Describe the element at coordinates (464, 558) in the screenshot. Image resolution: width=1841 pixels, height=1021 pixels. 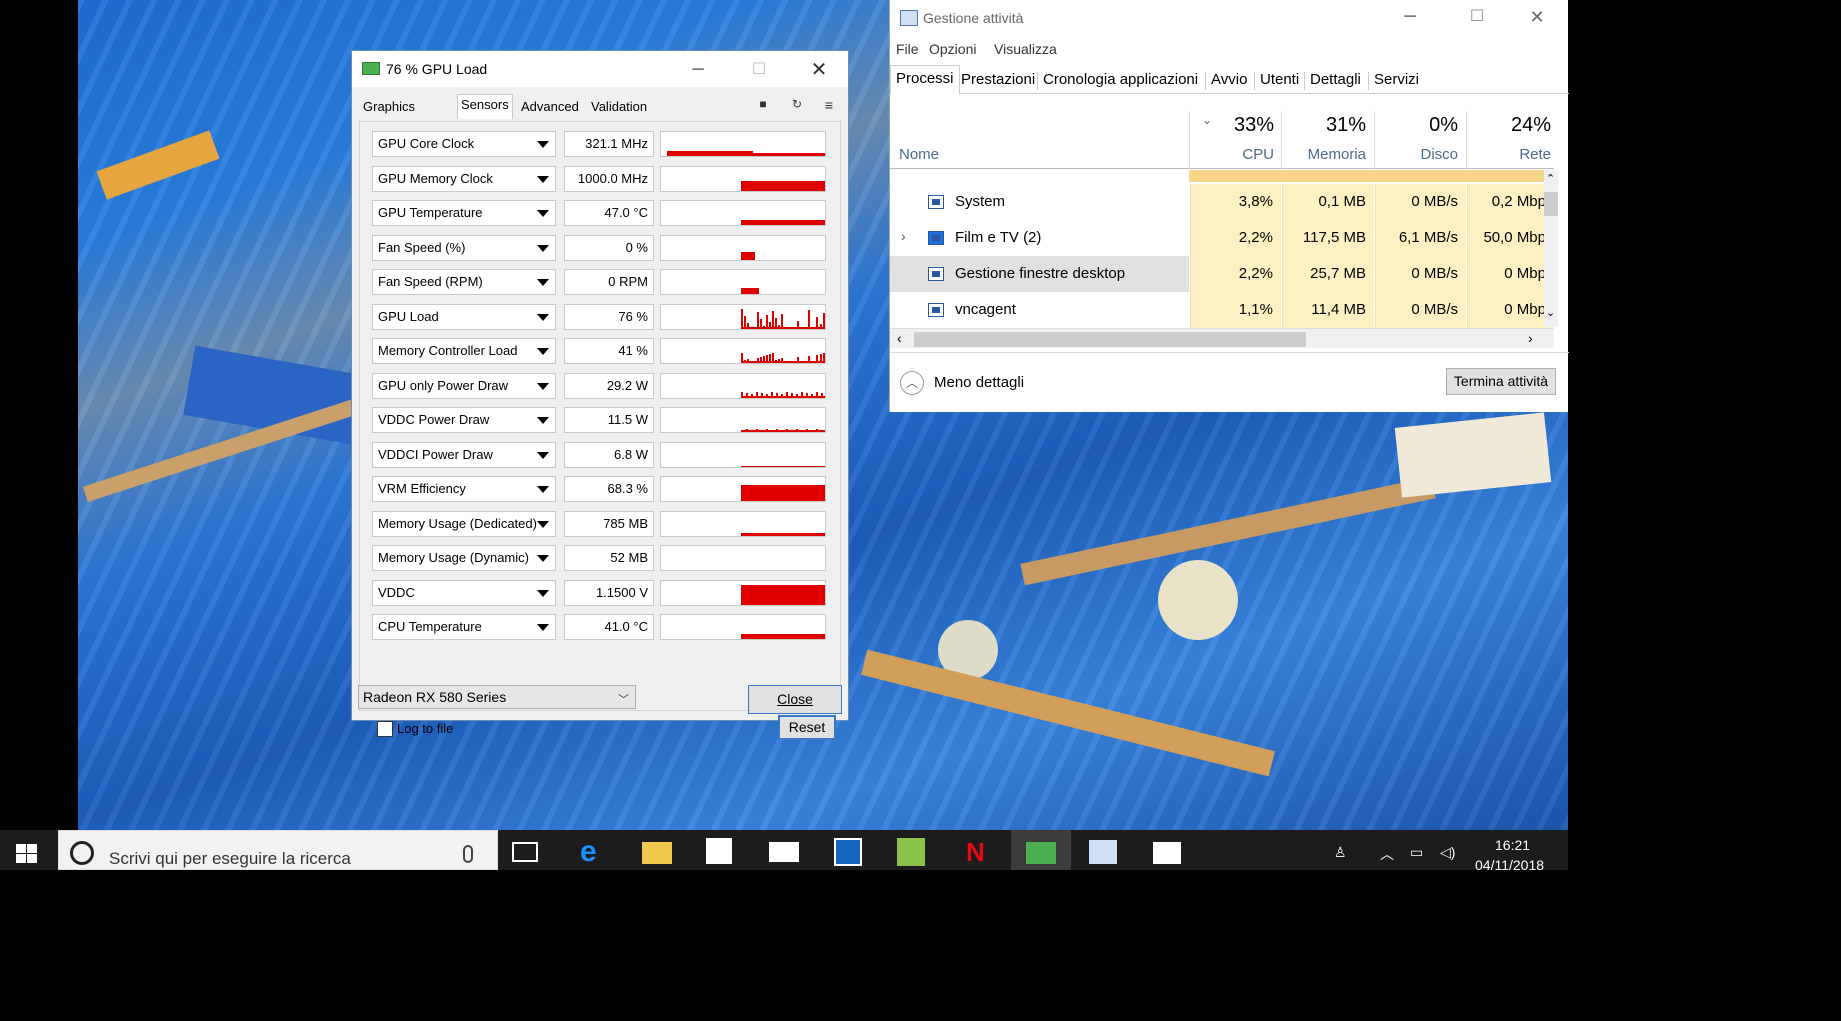
I see `sensor-name-dropdown: Memory Usage (Dynamic)` at that location.